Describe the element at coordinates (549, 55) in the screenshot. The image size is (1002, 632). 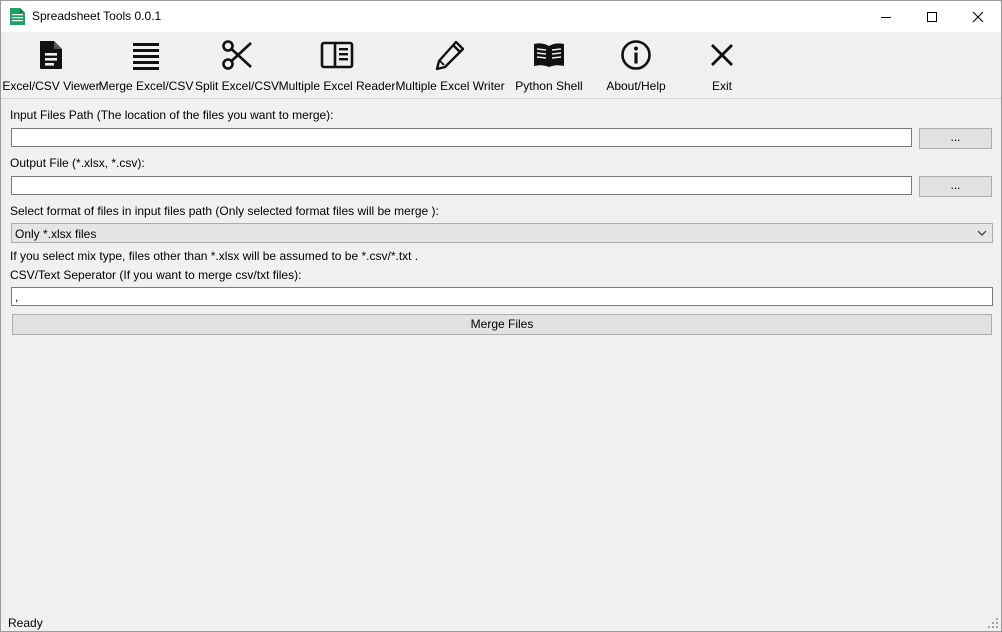
I see `open-book-icon` at that location.